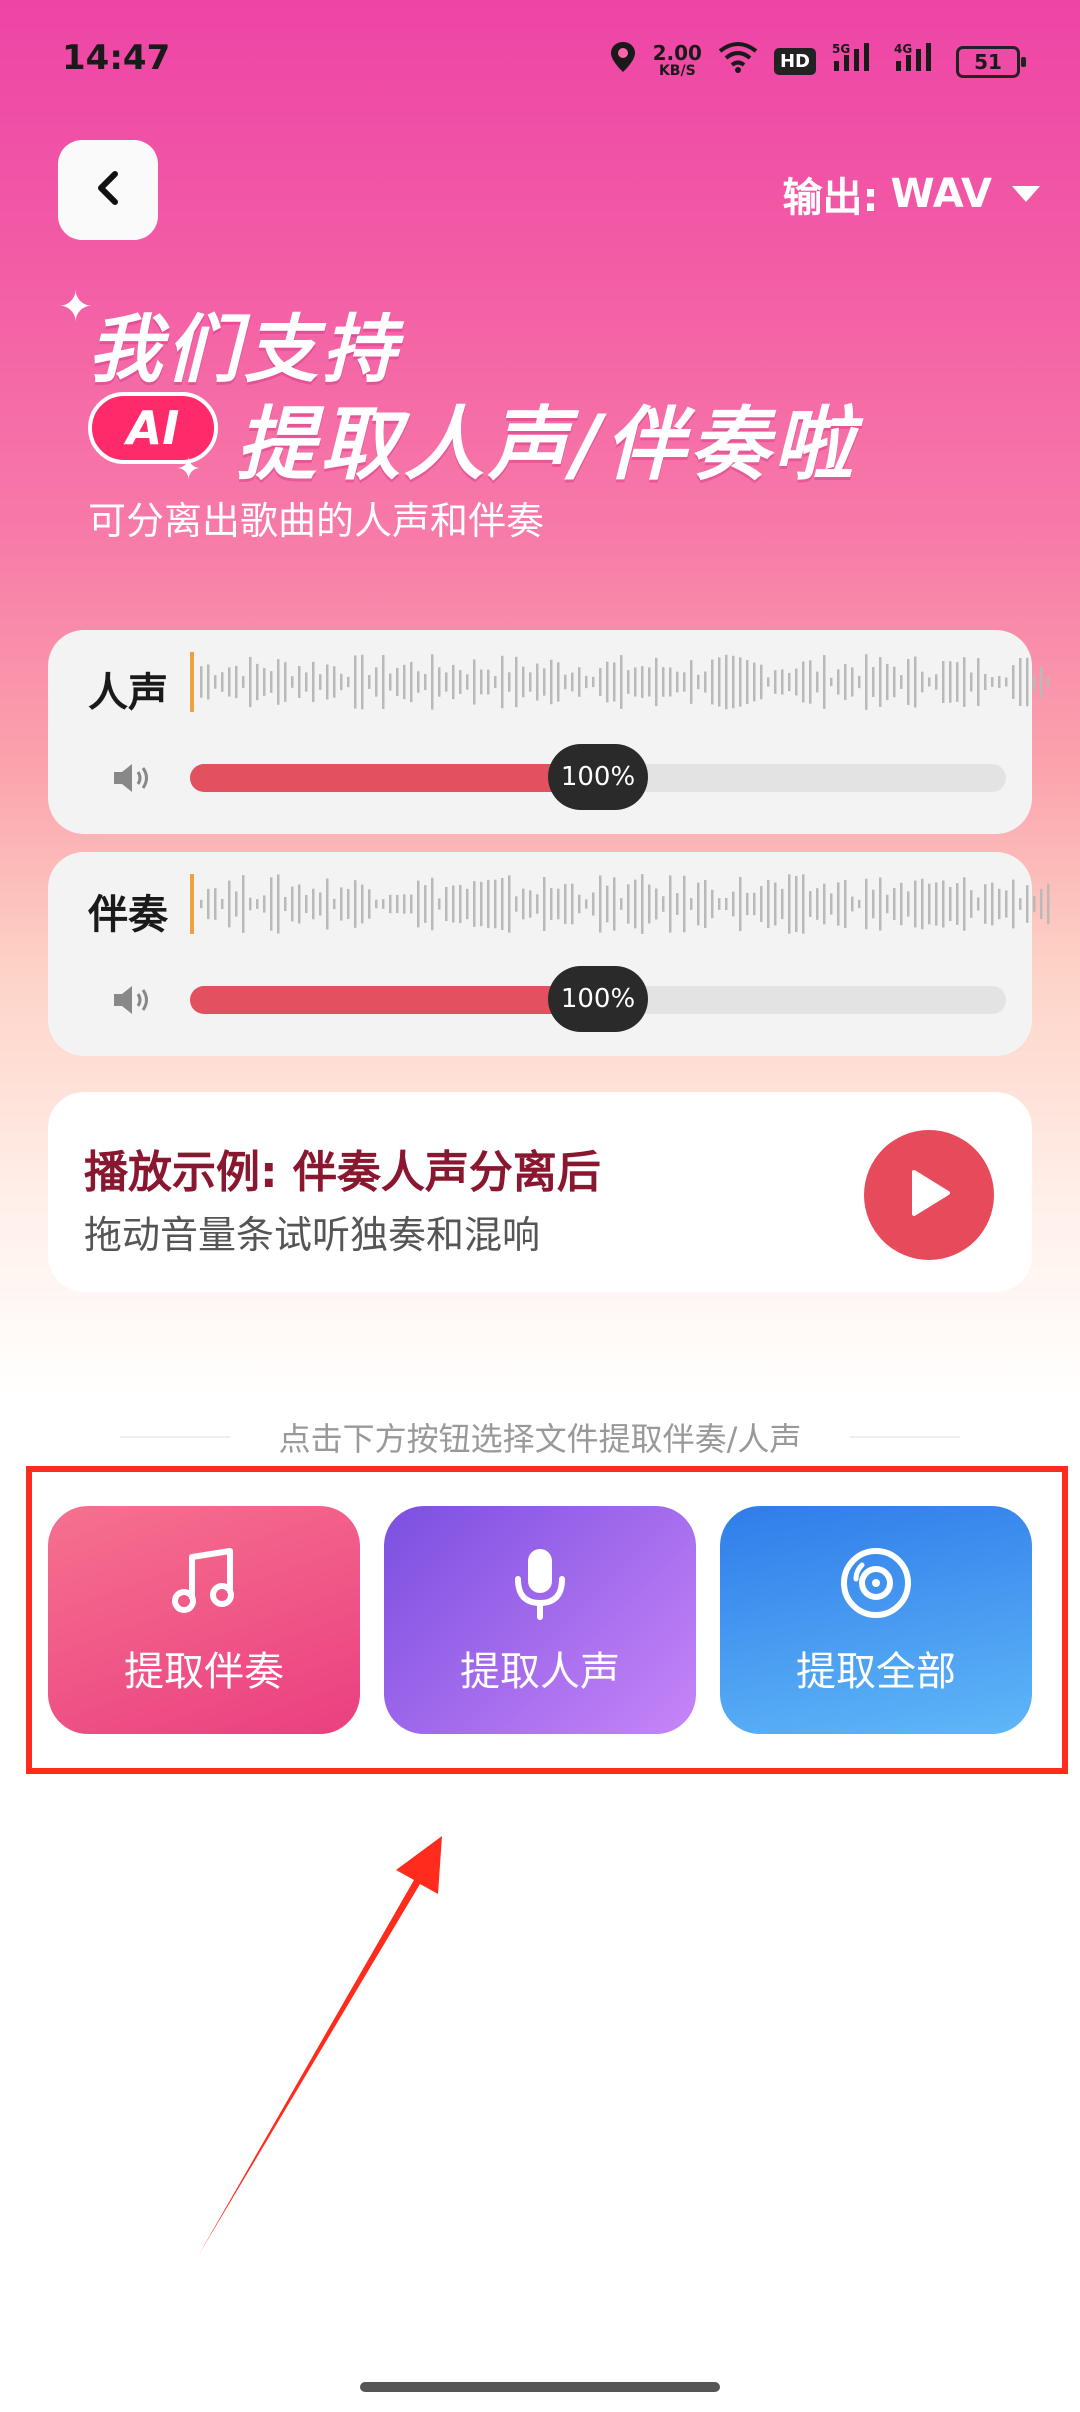  I want to click on hero-subtitle: 可分离出歌曲的人声和伴奏, so click(316, 521).